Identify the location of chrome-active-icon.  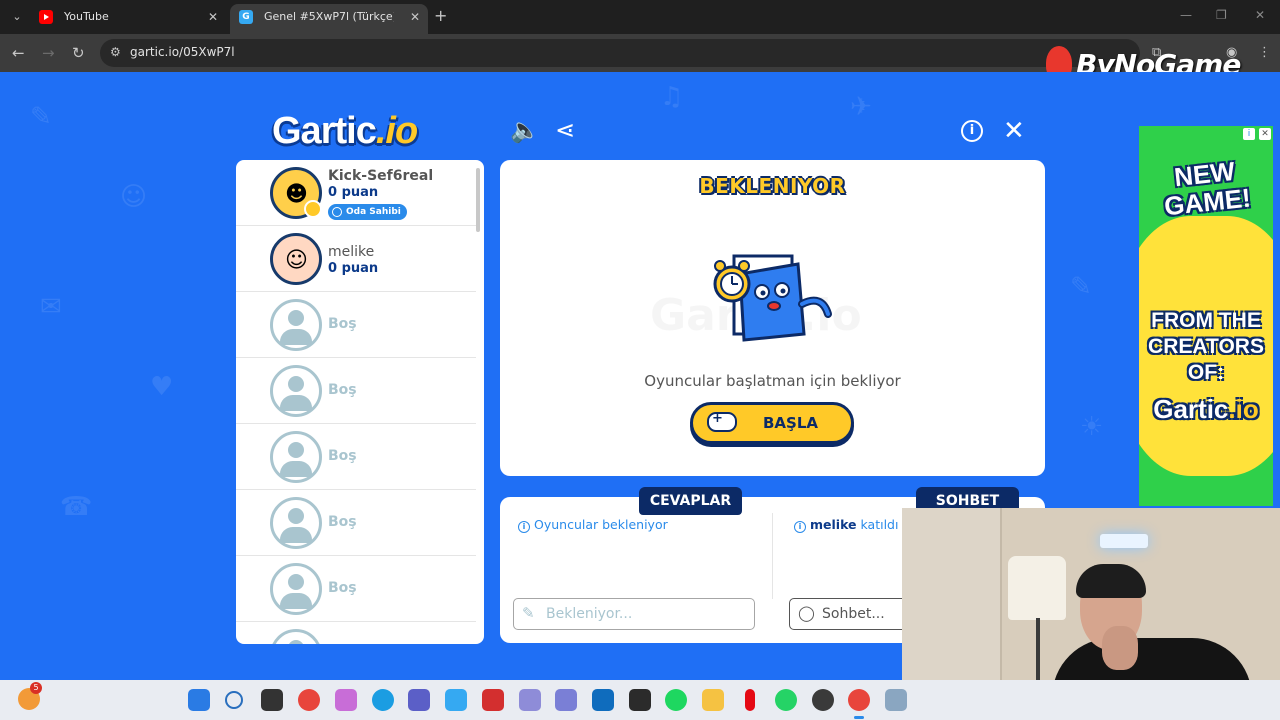
(859, 704).